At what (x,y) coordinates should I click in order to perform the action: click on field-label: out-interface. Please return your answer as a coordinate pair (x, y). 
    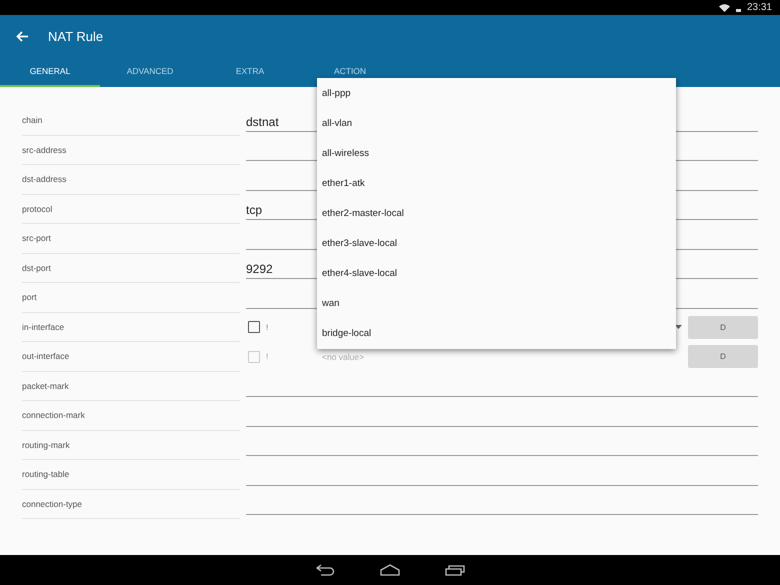
    Looking at the image, I should click on (131, 357).